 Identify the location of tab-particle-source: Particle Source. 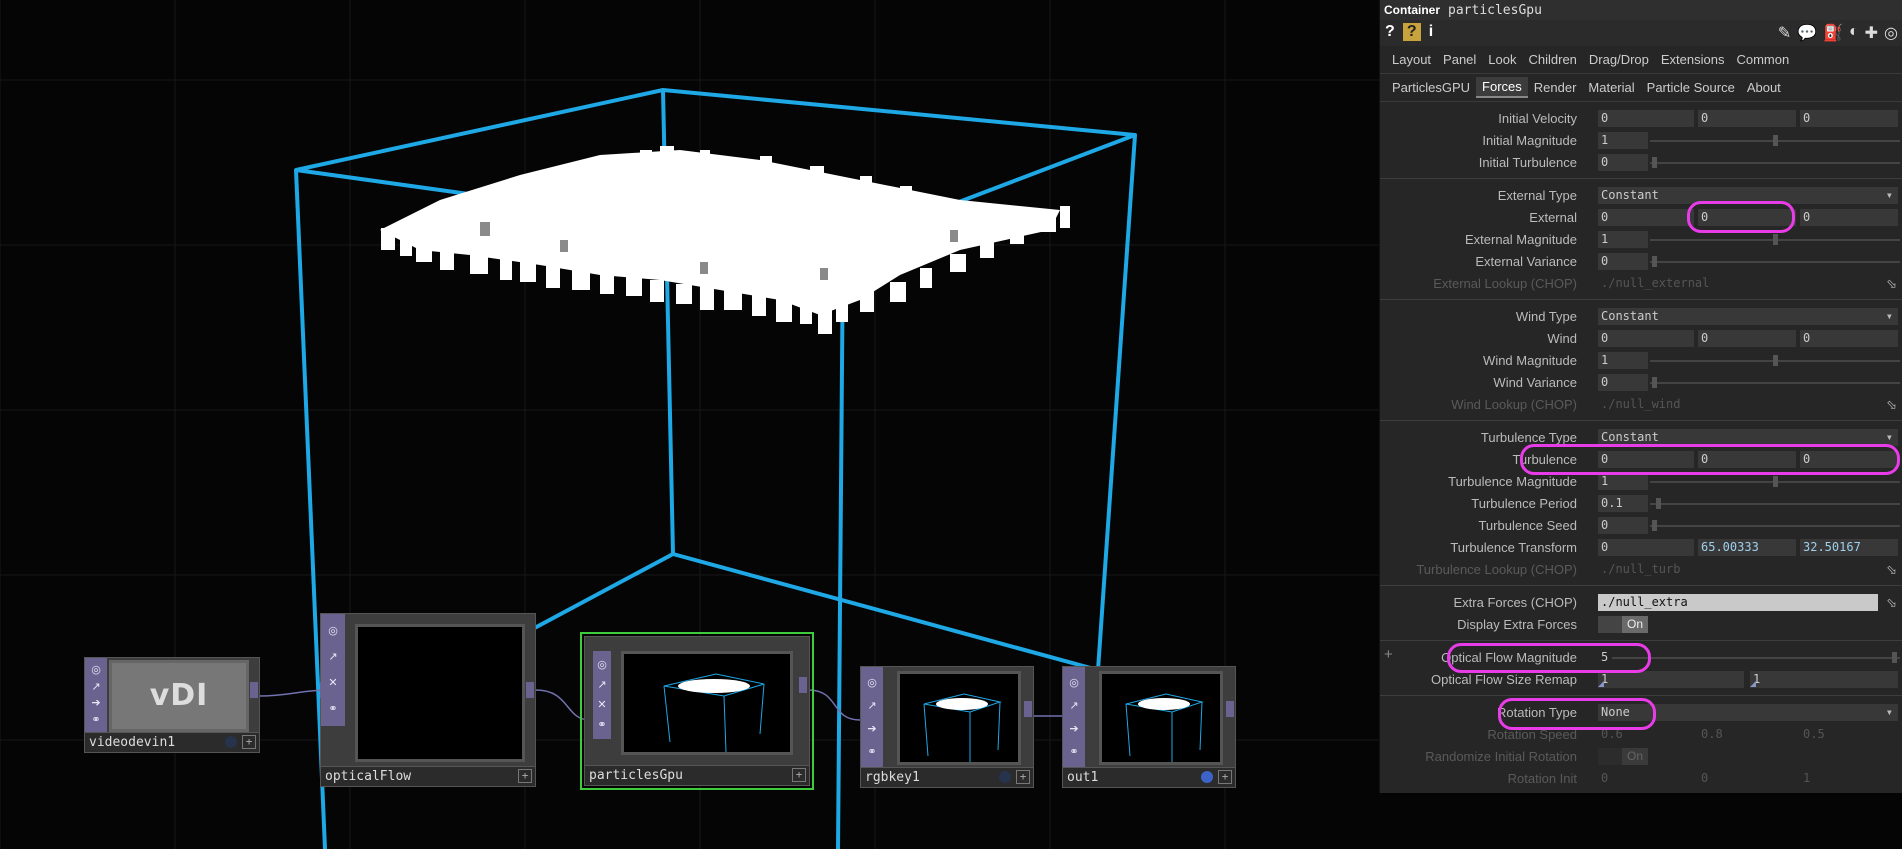
(1691, 87).